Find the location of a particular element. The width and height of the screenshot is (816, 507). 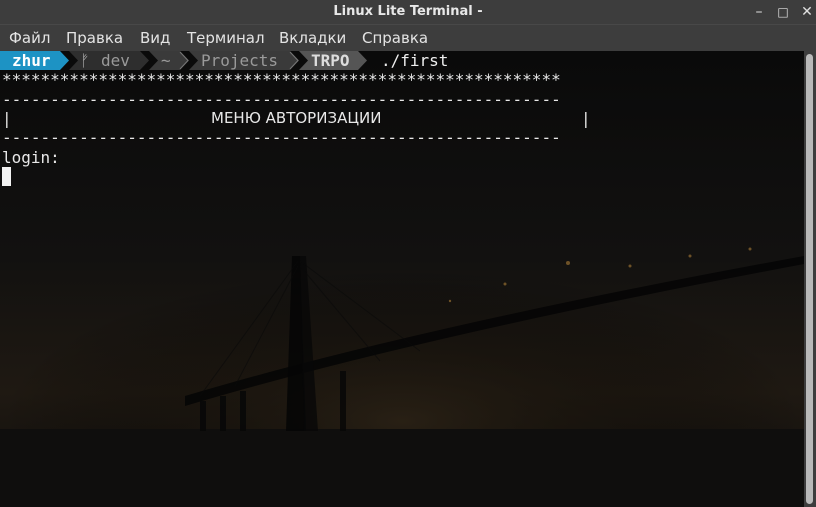

menu-file: Файл is located at coordinates (29, 38).